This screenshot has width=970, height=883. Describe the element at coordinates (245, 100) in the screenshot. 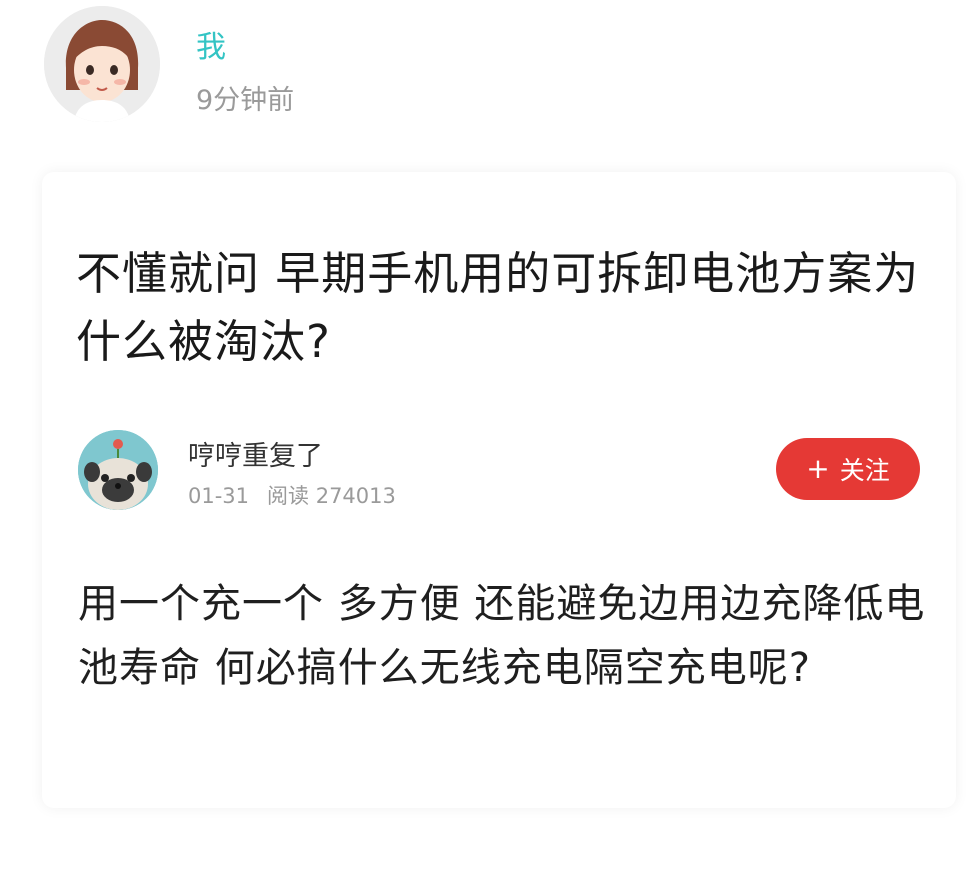

I see `post-timestamp: 9分钟前` at that location.